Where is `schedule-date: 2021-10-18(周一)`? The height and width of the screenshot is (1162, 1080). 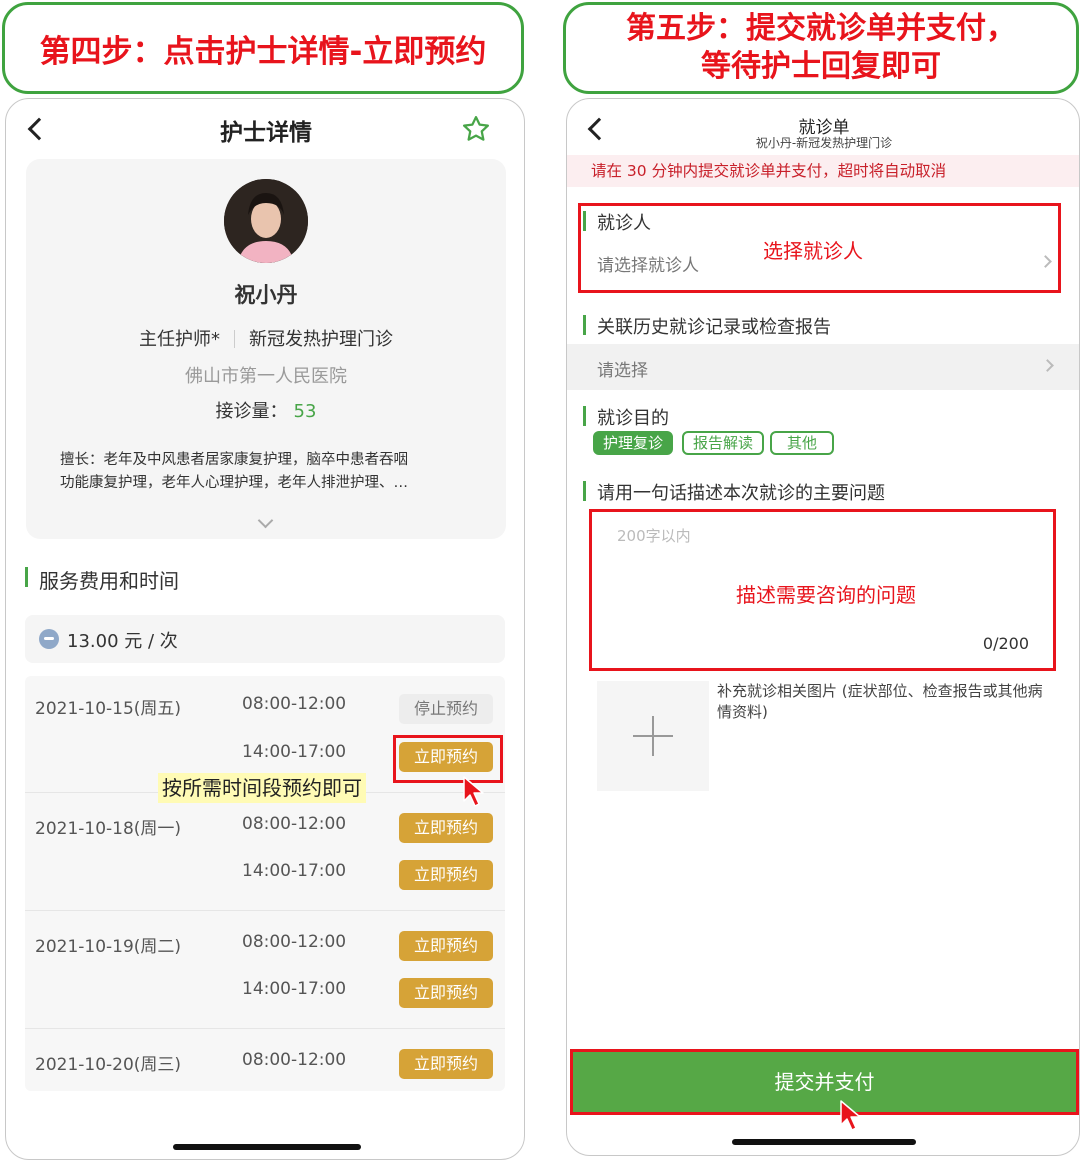
schedule-date: 2021-10-18(周一) is located at coordinates (108, 829).